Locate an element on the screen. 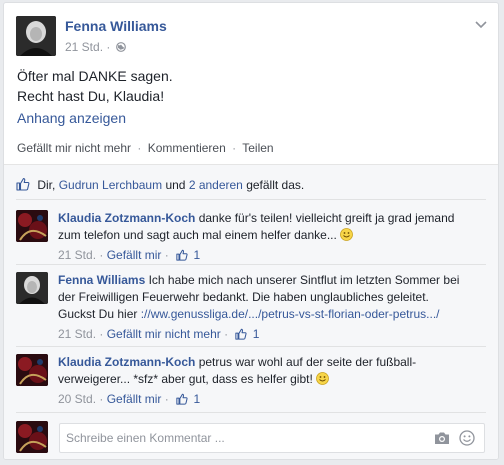 This screenshot has height=465, width=504. viewer-avatar is located at coordinates (32, 437).